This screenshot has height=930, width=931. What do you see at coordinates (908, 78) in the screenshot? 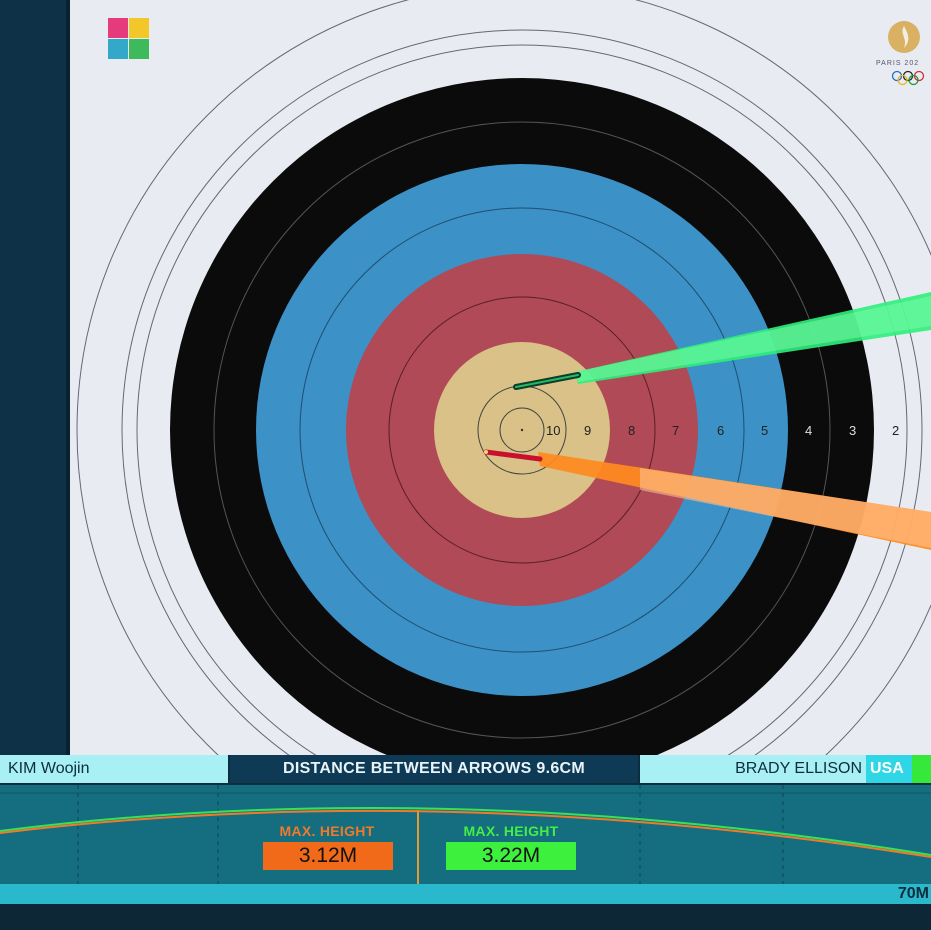
I see `olympic-rings-icon` at bounding box center [908, 78].